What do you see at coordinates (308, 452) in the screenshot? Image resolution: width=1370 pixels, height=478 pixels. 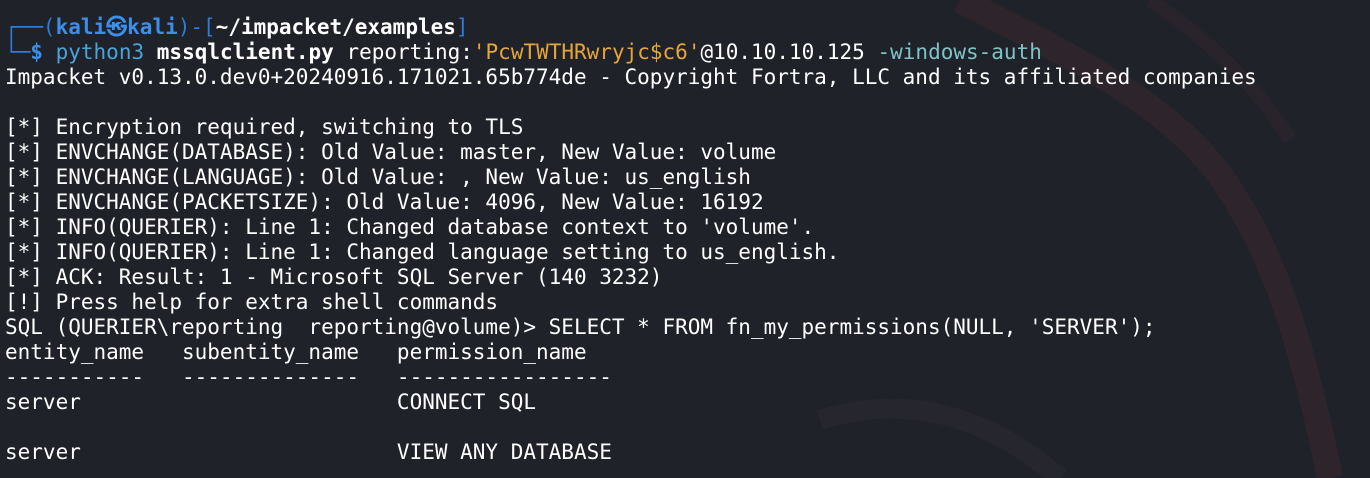 I see `table-row: server VIEW ANY DATABASE` at bounding box center [308, 452].